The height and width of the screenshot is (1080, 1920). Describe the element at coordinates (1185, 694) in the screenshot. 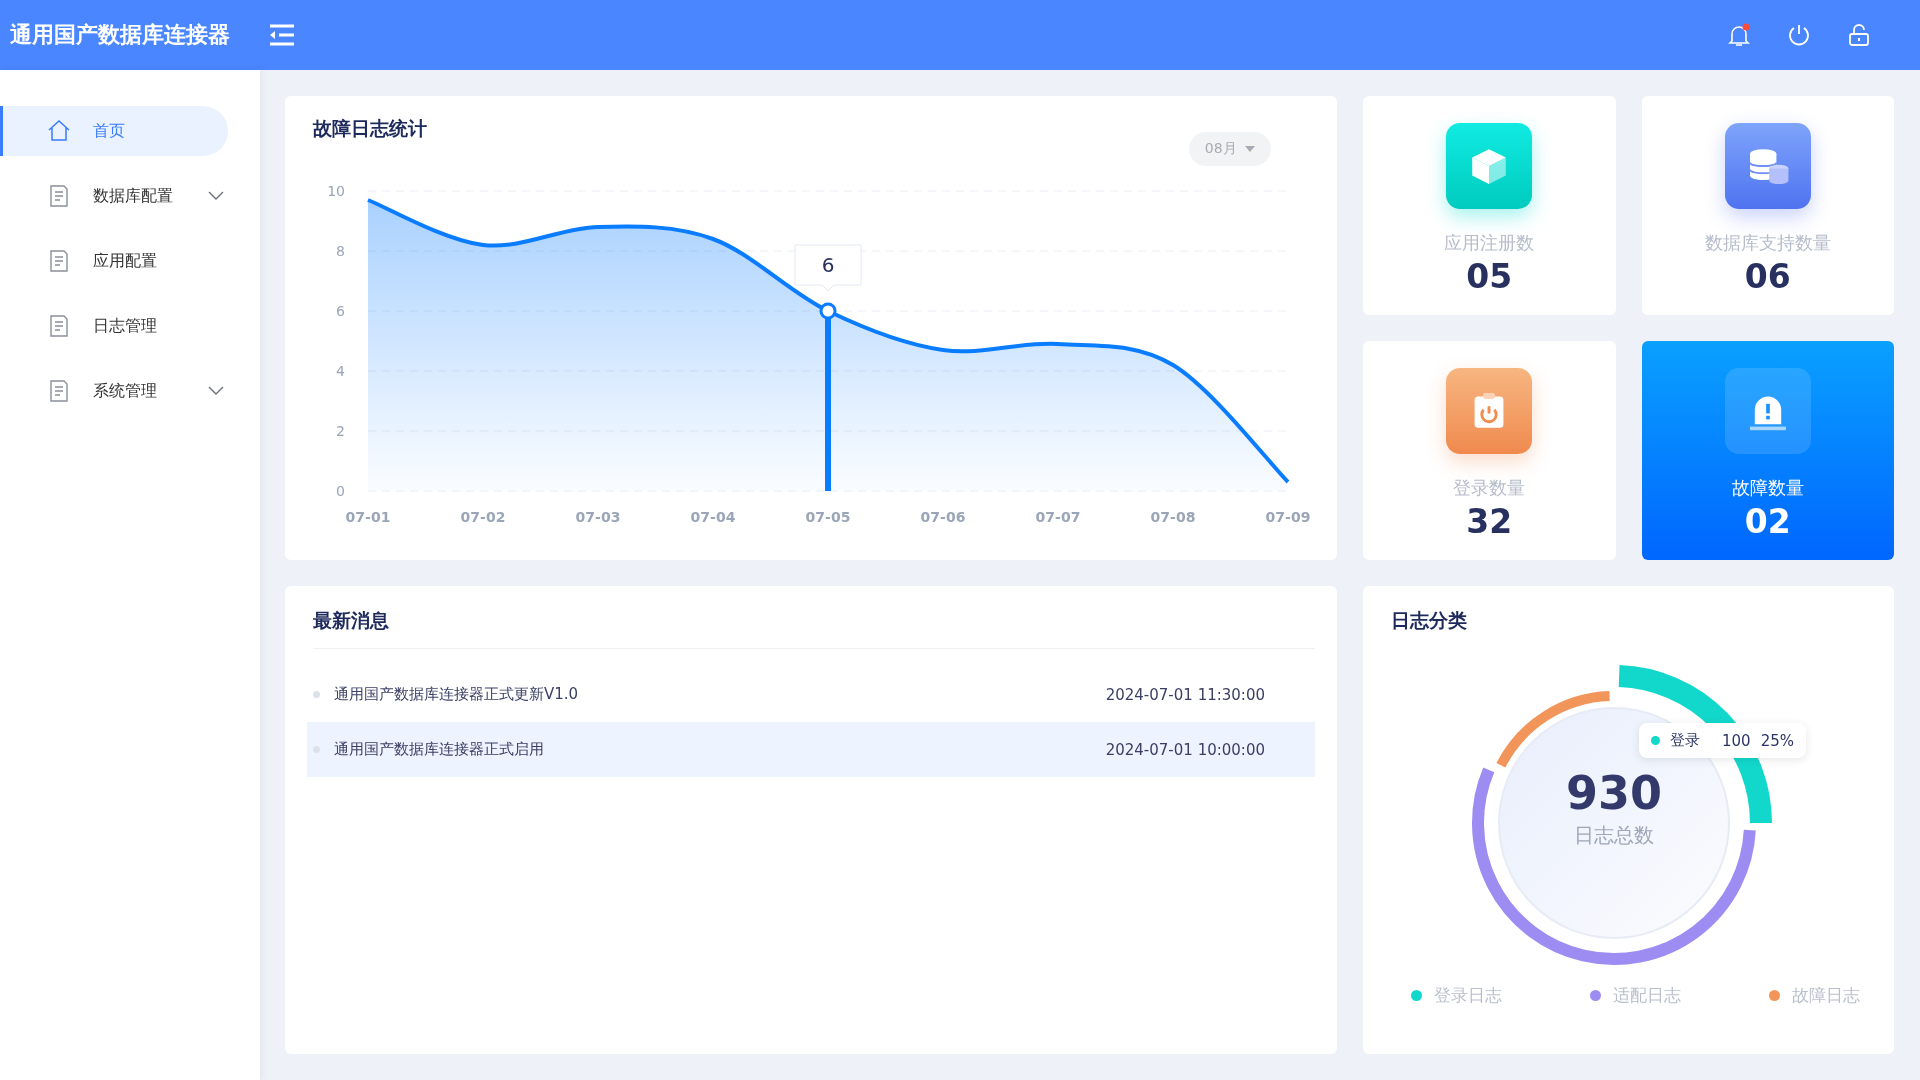

I see `message-time: 2024-07-01 11:30:00` at that location.